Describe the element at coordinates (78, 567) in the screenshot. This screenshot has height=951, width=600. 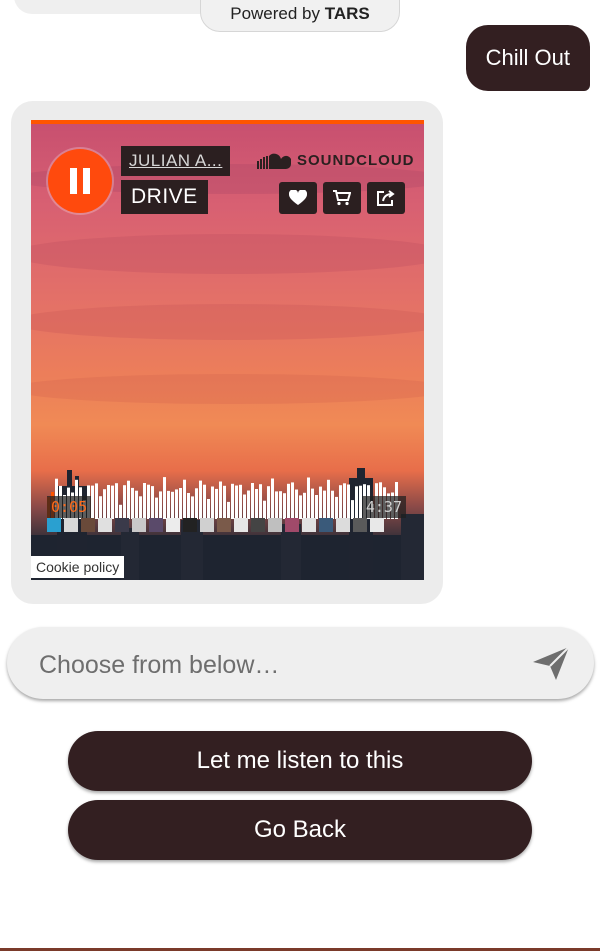
I see `cookie-policy-link: Cookie policy` at that location.